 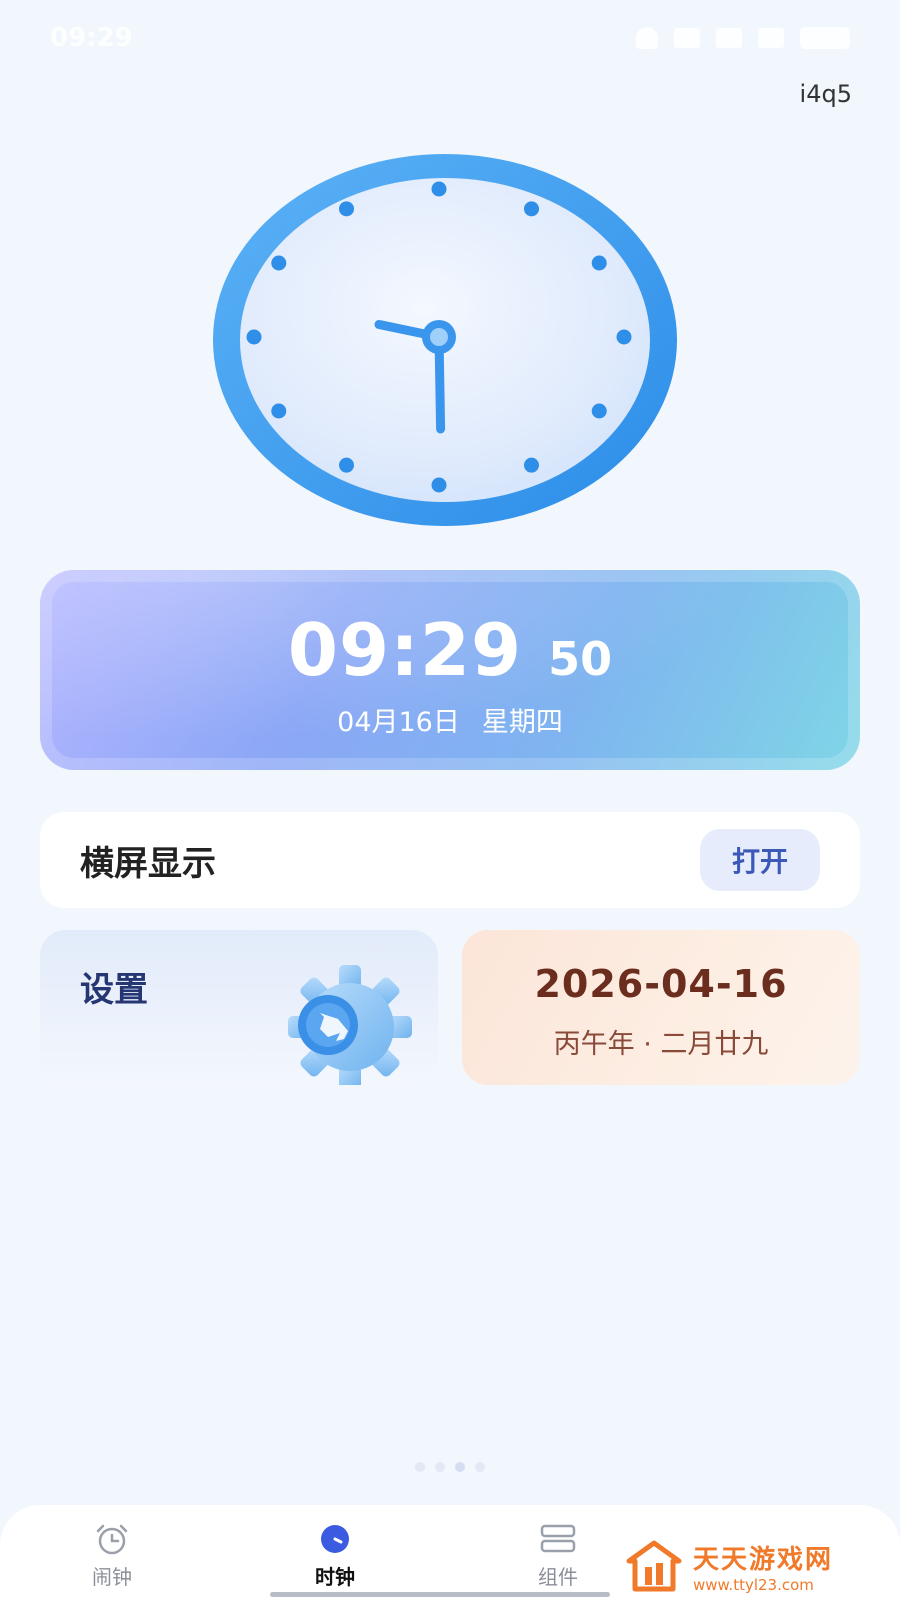 What do you see at coordinates (760, 860) in the screenshot?
I see `landscape-open-button: 打开` at bounding box center [760, 860].